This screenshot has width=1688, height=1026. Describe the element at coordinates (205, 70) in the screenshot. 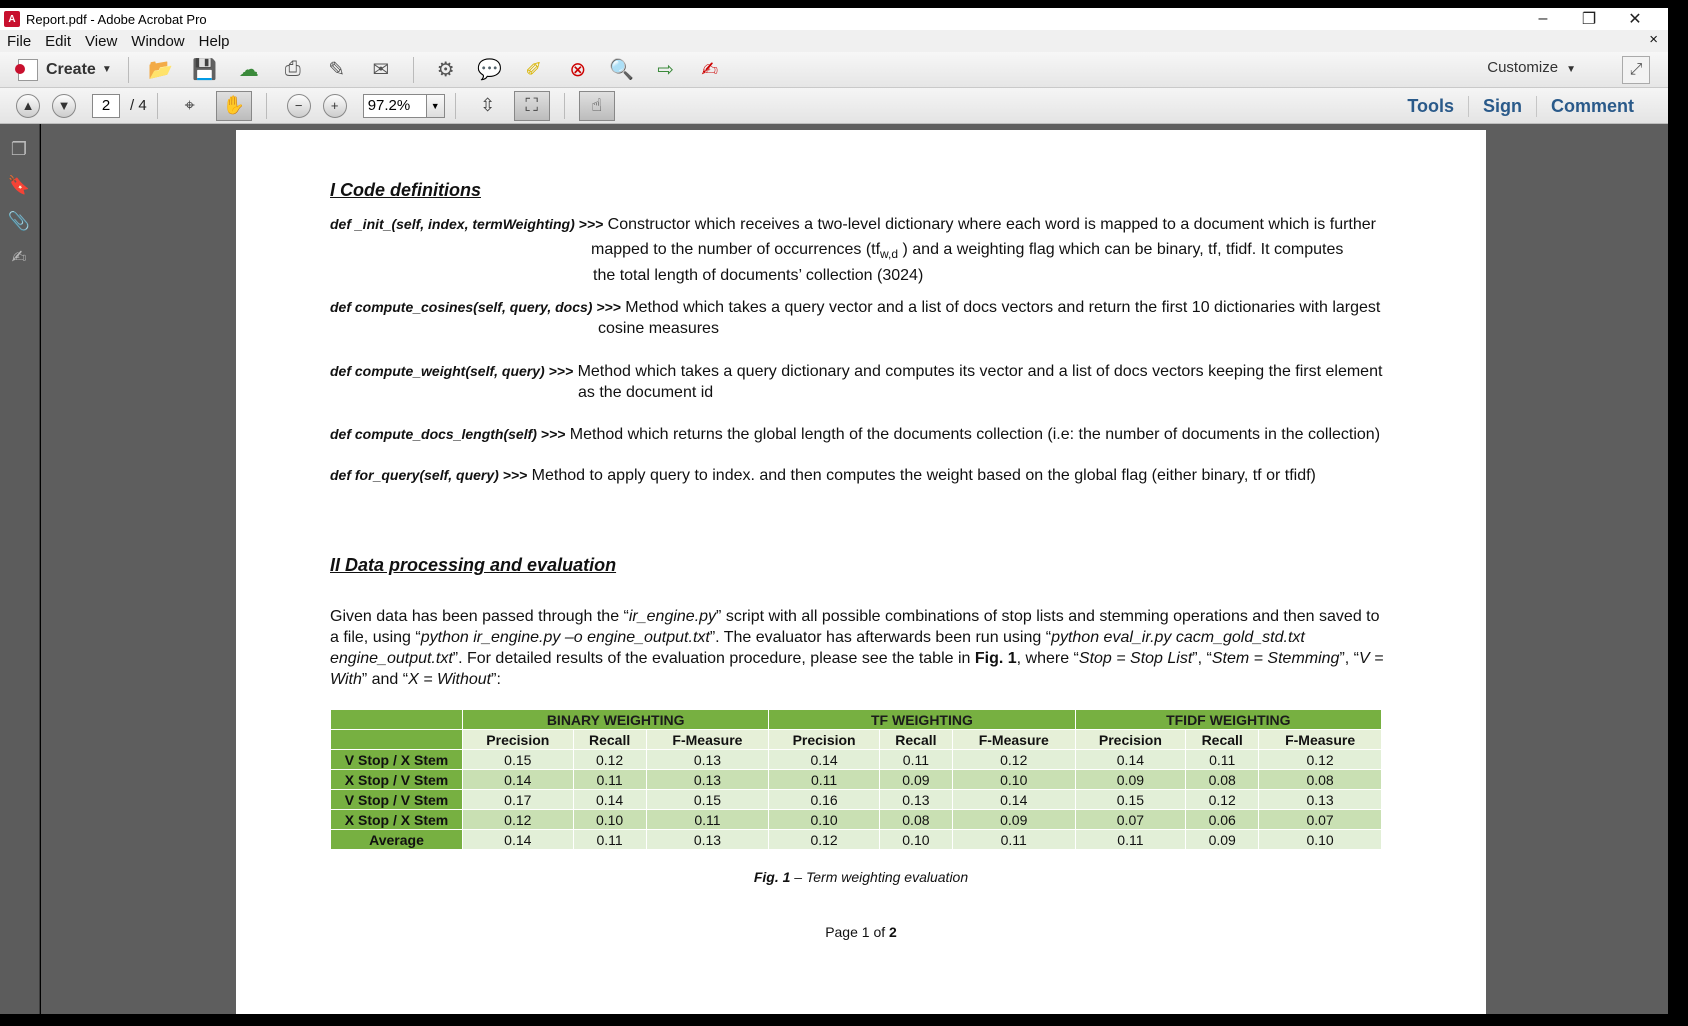

I see `save-icon: 💾` at that location.